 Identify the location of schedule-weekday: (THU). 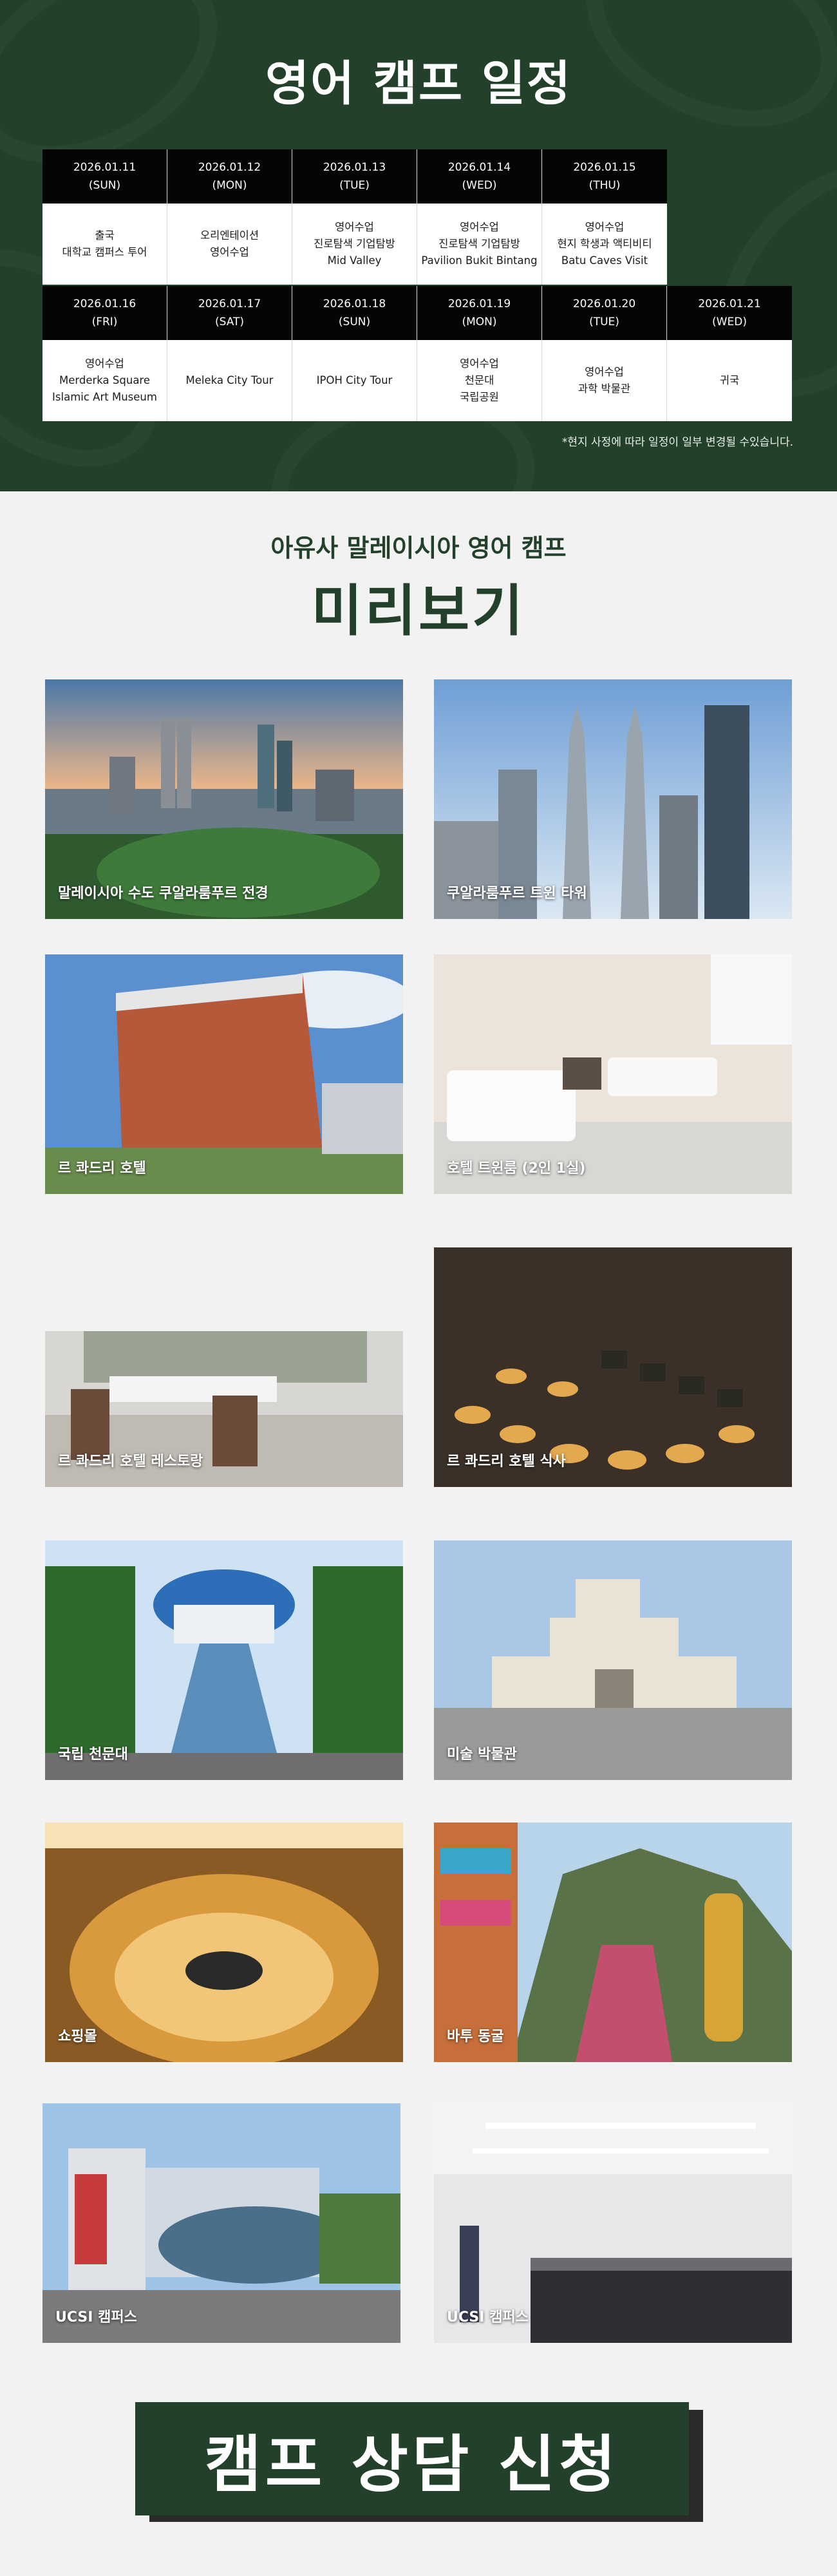
(604, 185).